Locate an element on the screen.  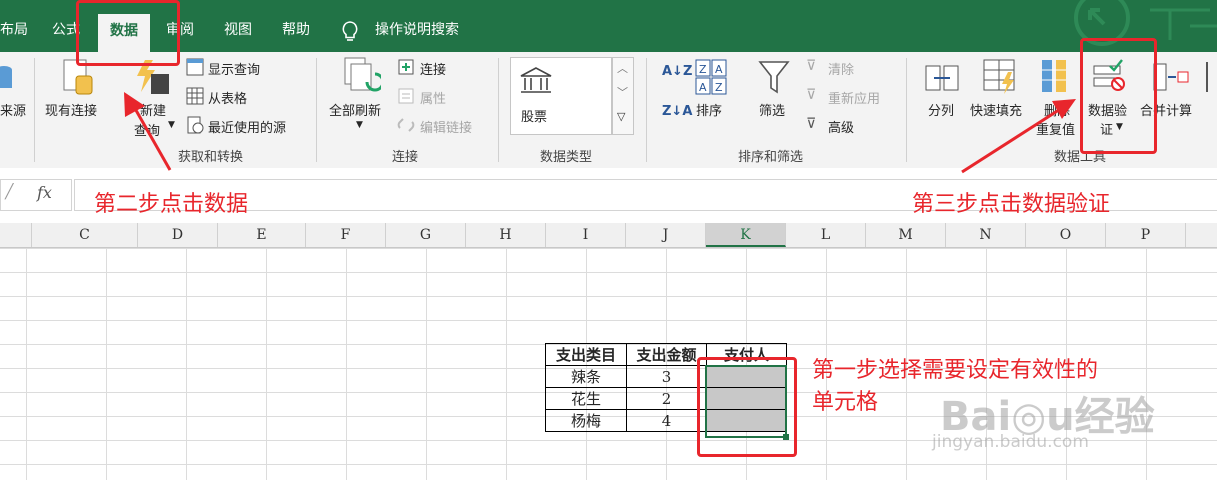
column-header-k: K is located at coordinates (746, 235).